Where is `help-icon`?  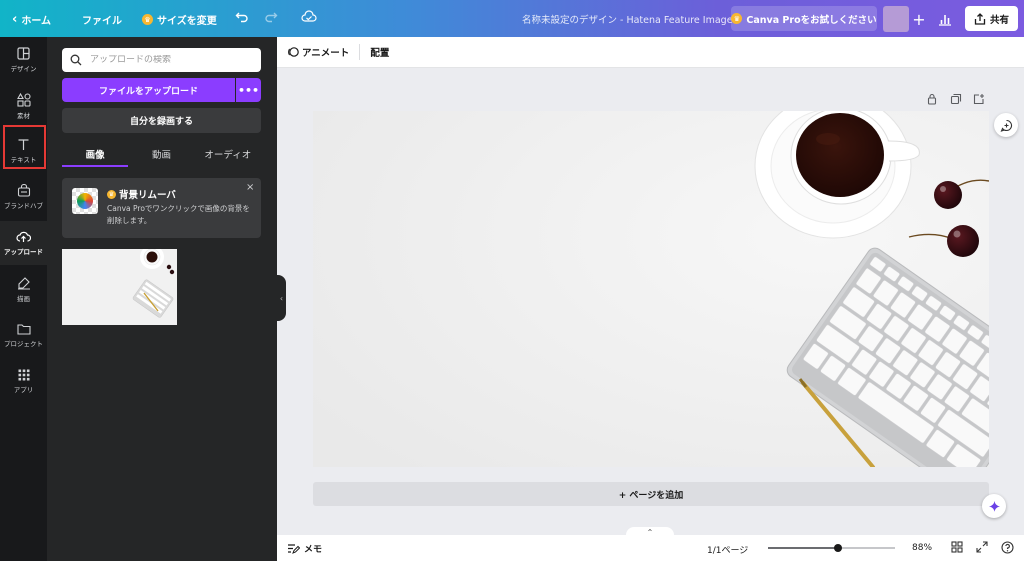 help-icon is located at coordinates (1007, 547).